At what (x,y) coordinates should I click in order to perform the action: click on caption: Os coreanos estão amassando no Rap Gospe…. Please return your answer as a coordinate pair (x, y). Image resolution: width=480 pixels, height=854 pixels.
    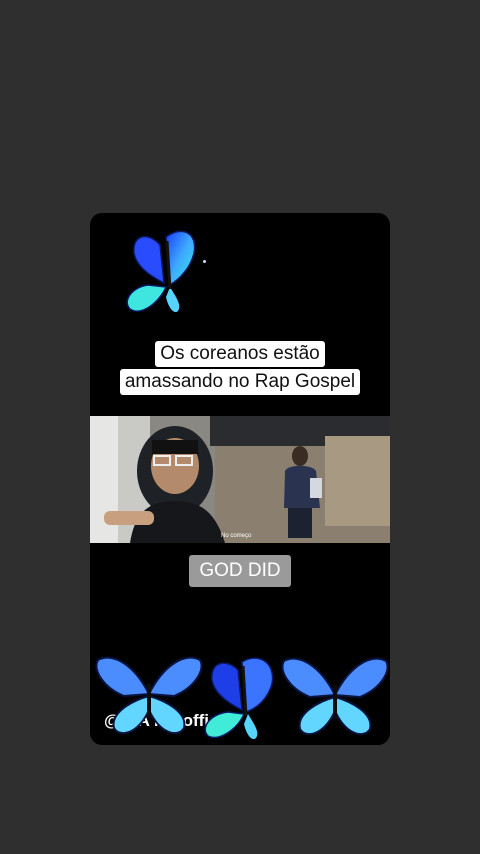
    Looking at the image, I should click on (240, 369).